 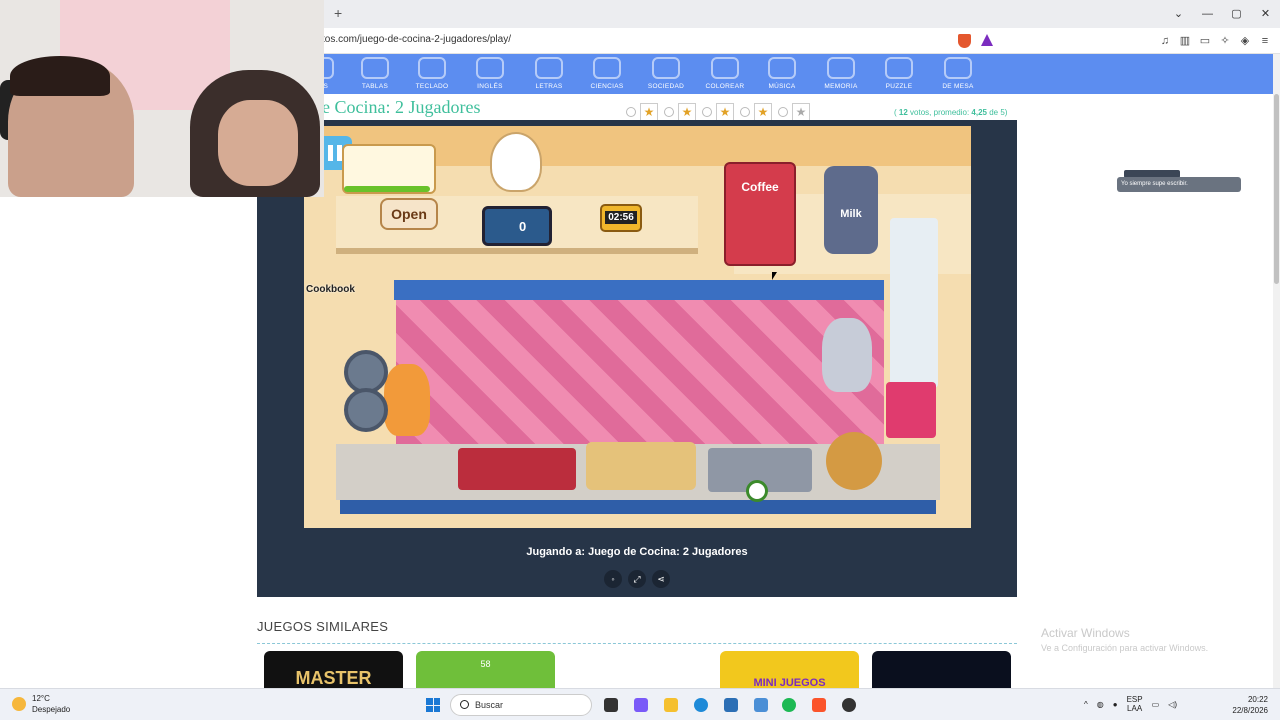 I want to click on votes-prefix: (, so click(x=895, y=112).